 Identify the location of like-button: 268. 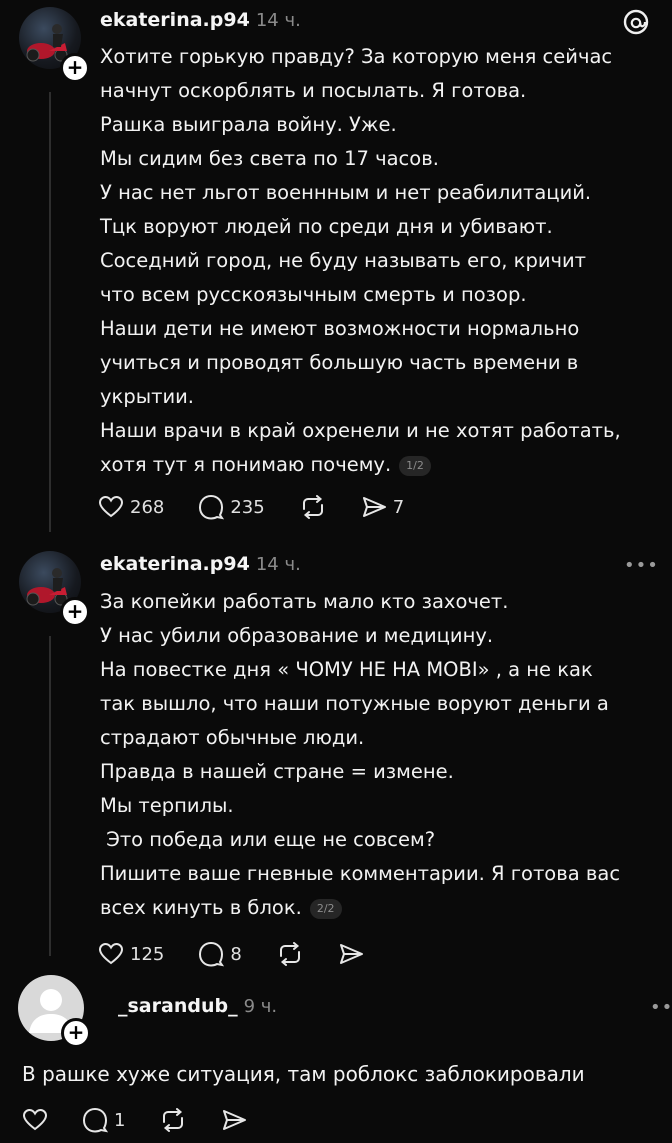
(131, 507).